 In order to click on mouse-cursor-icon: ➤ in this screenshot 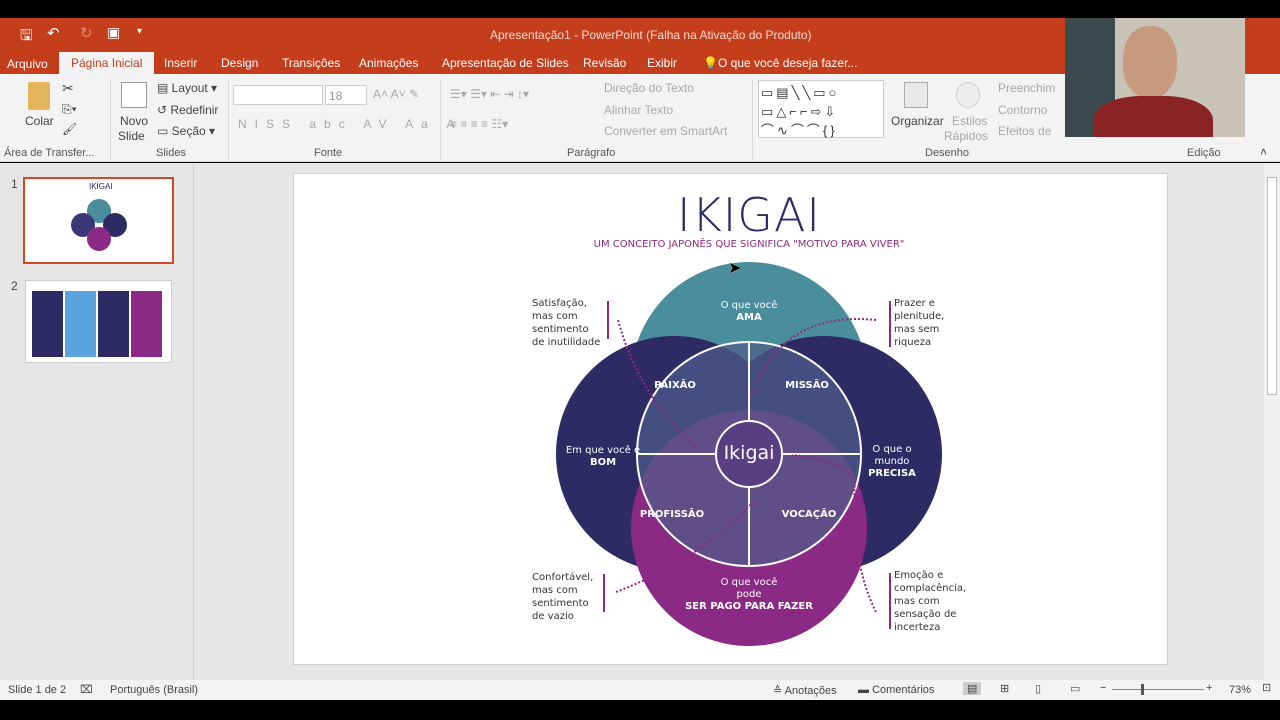, I will do `click(735, 268)`.